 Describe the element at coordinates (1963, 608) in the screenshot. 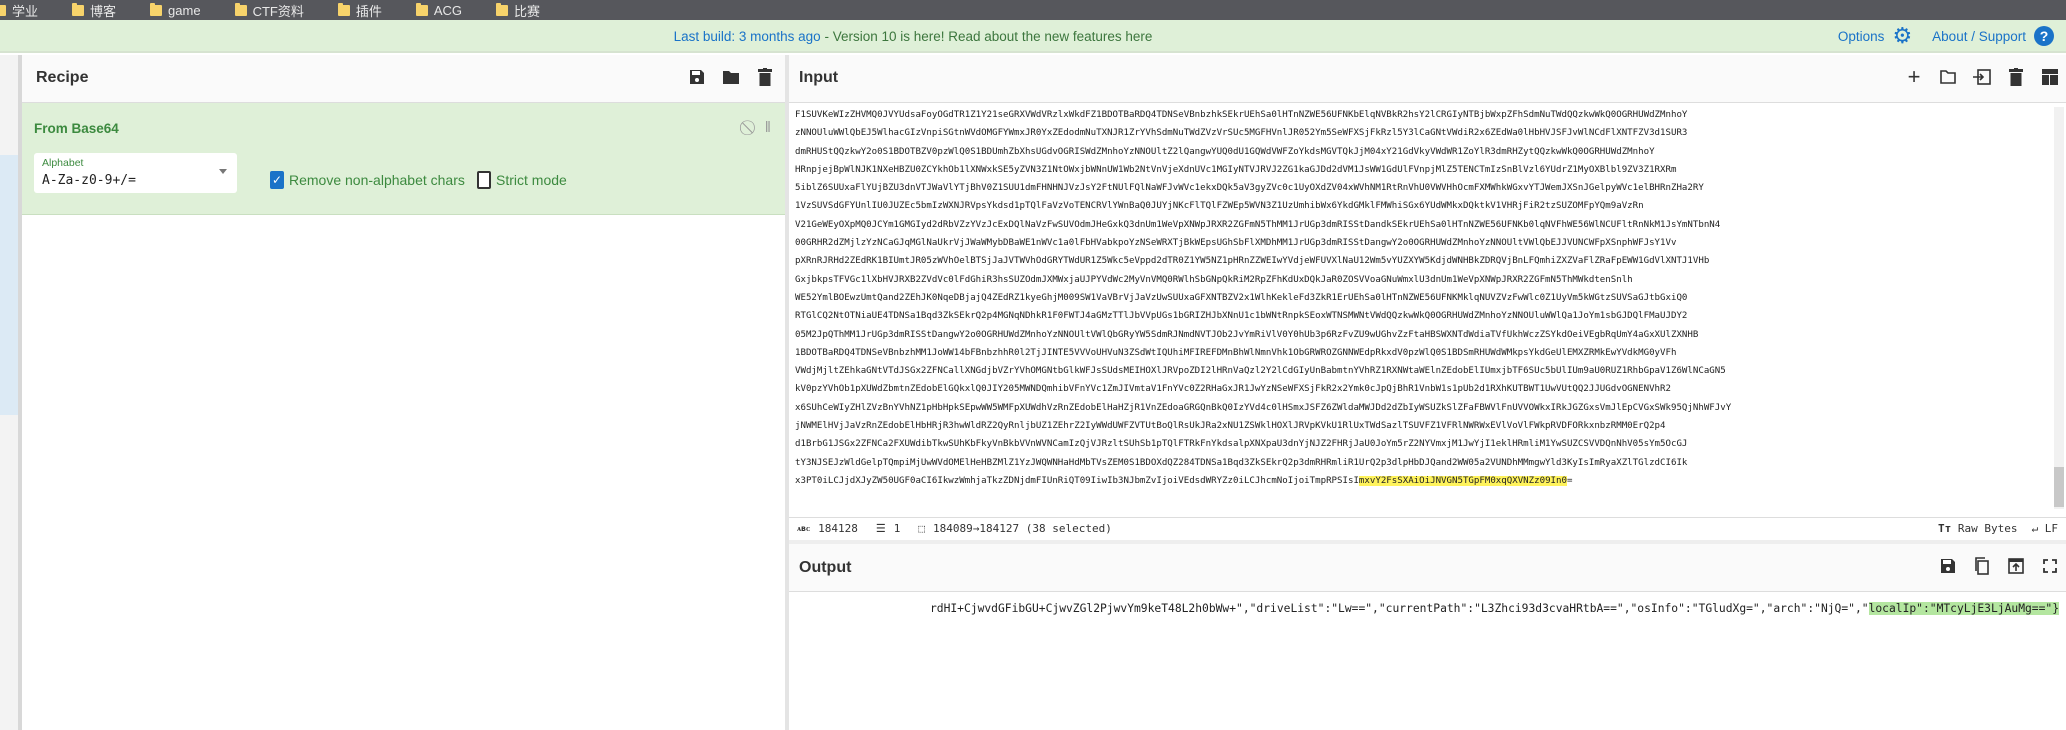

I see `output-highlight: localIp":"MTcyLjE3LjAuMg=="}` at that location.